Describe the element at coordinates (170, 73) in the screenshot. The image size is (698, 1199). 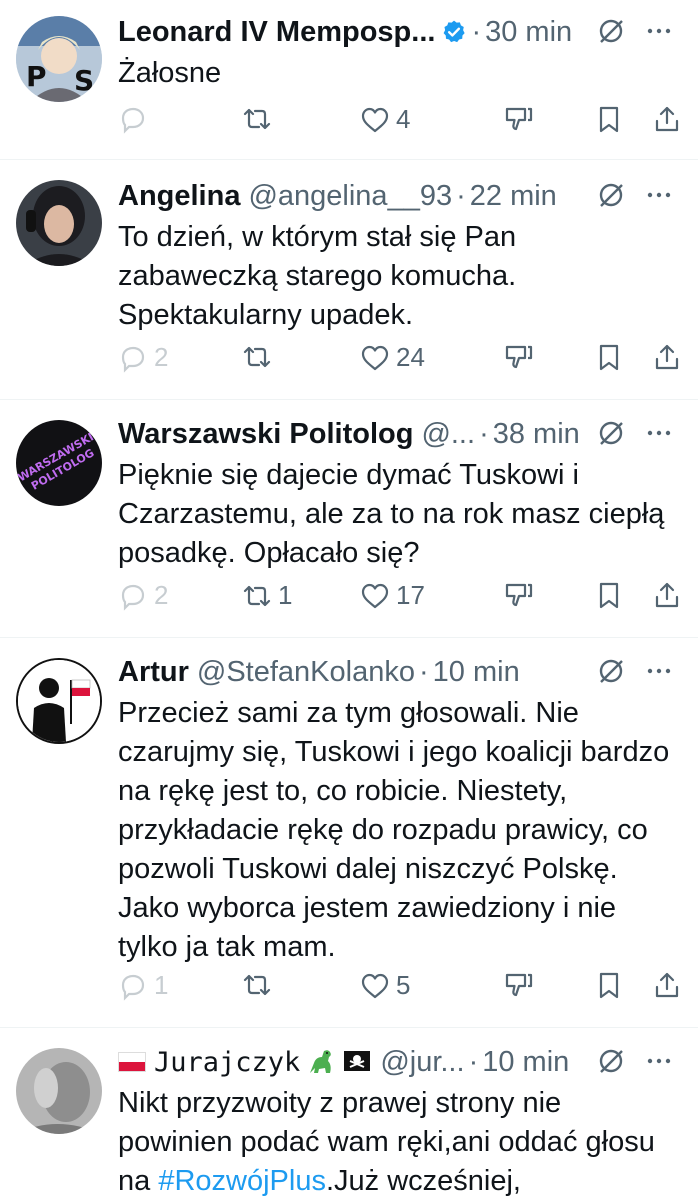
I see `tweet-text: Żałosne` at that location.